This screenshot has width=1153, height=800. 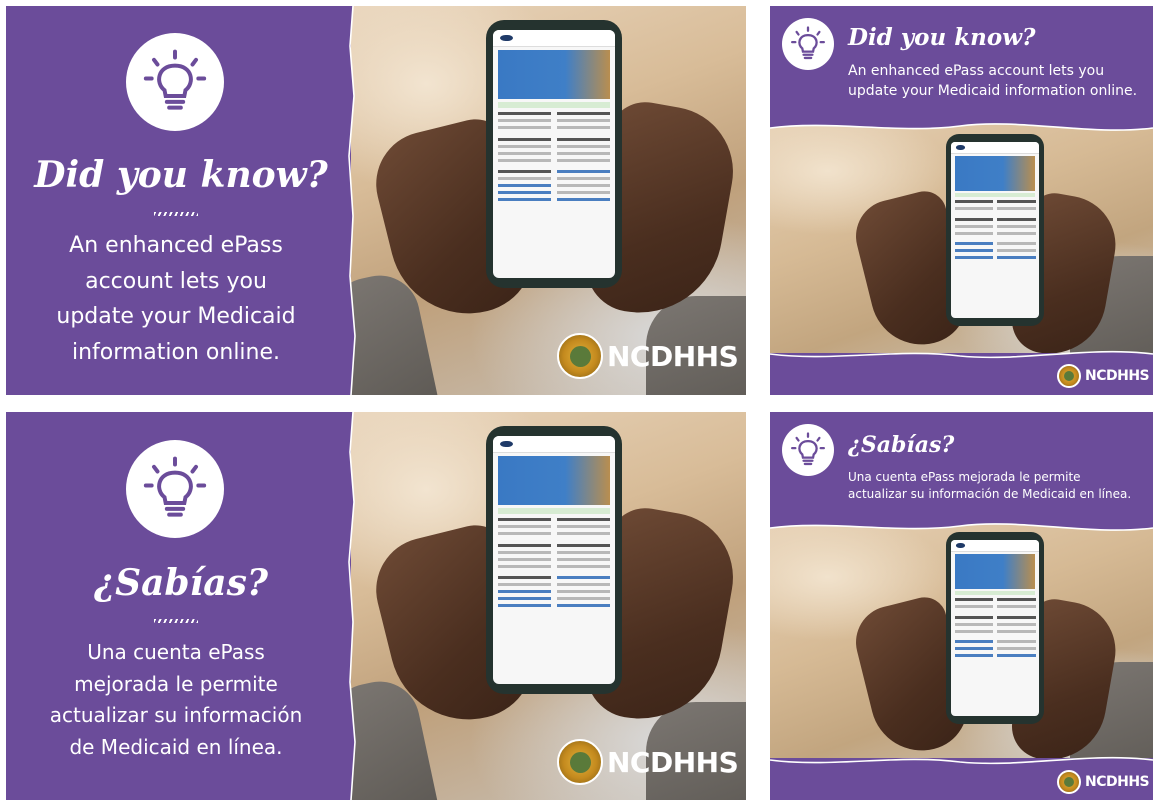 What do you see at coordinates (176, 281) in the screenshot?
I see `body-line: account lets you` at bounding box center [176, 281].